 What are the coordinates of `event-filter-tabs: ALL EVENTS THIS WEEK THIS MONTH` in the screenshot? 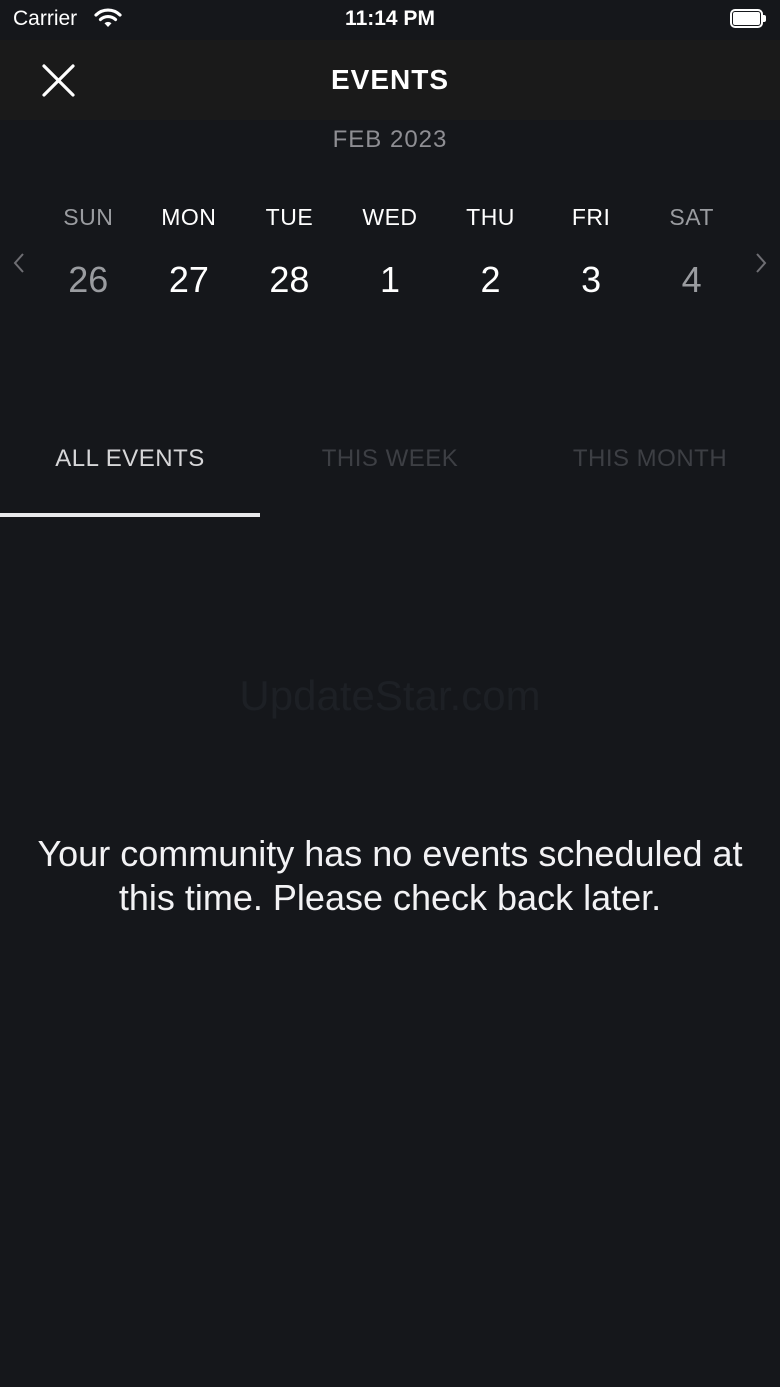 It's located at (390, 470).